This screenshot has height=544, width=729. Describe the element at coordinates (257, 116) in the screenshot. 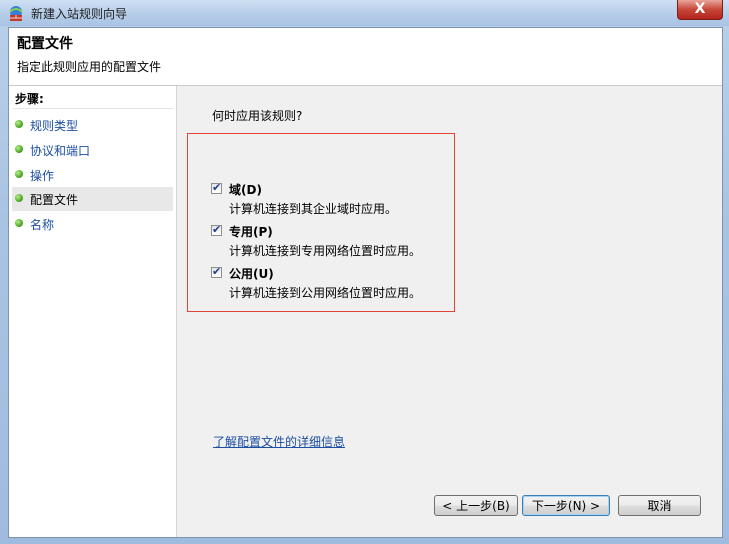

I see `question-text: 何时应用该规则?` at that location.